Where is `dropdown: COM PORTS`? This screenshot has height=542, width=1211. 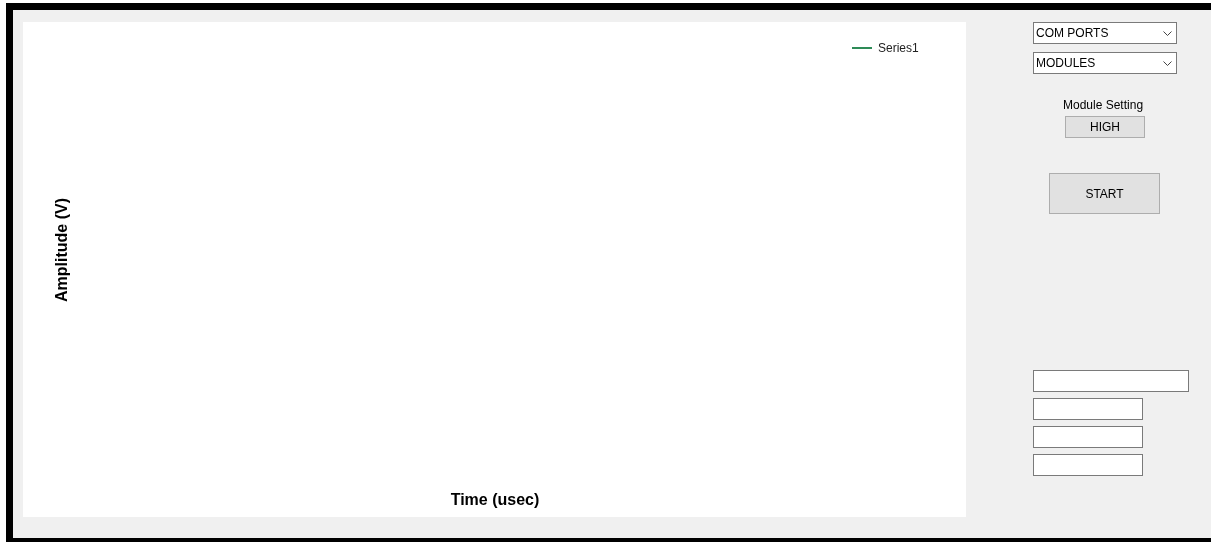 dropdown: COM PORTS is located at coordinates (1105, 33).